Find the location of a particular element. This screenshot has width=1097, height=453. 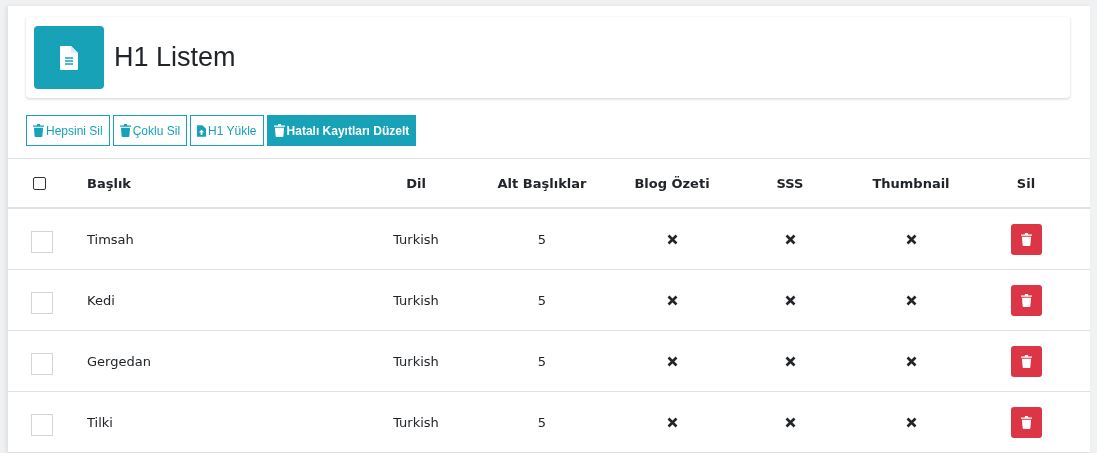

table-cell: Tilki is located at coordinates (100, 422).